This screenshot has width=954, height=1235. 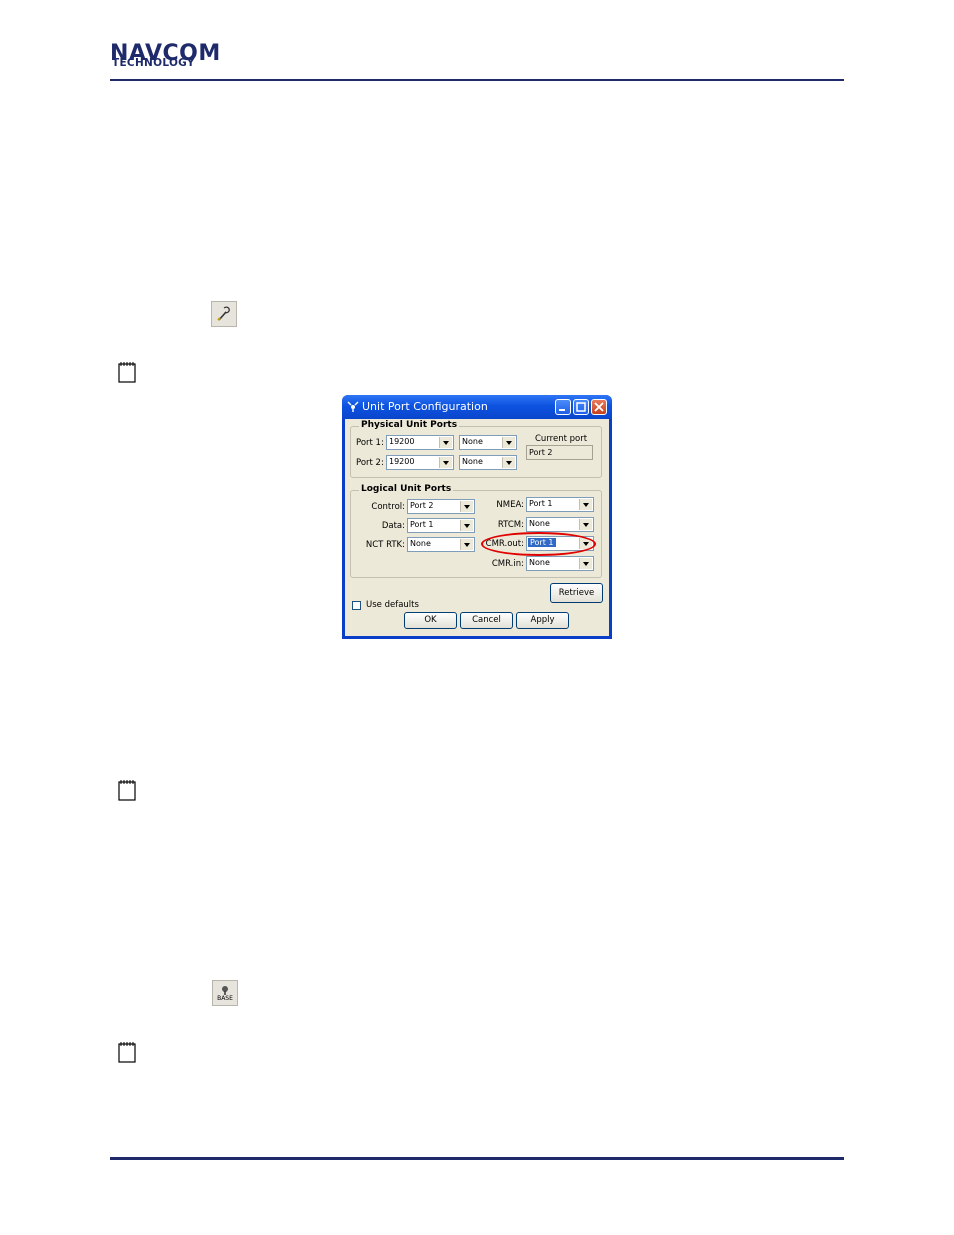 What do you see at coordinates (393, 526) in the screenshot?
I see `data-label: Data:` at bounding box center [393, 526].